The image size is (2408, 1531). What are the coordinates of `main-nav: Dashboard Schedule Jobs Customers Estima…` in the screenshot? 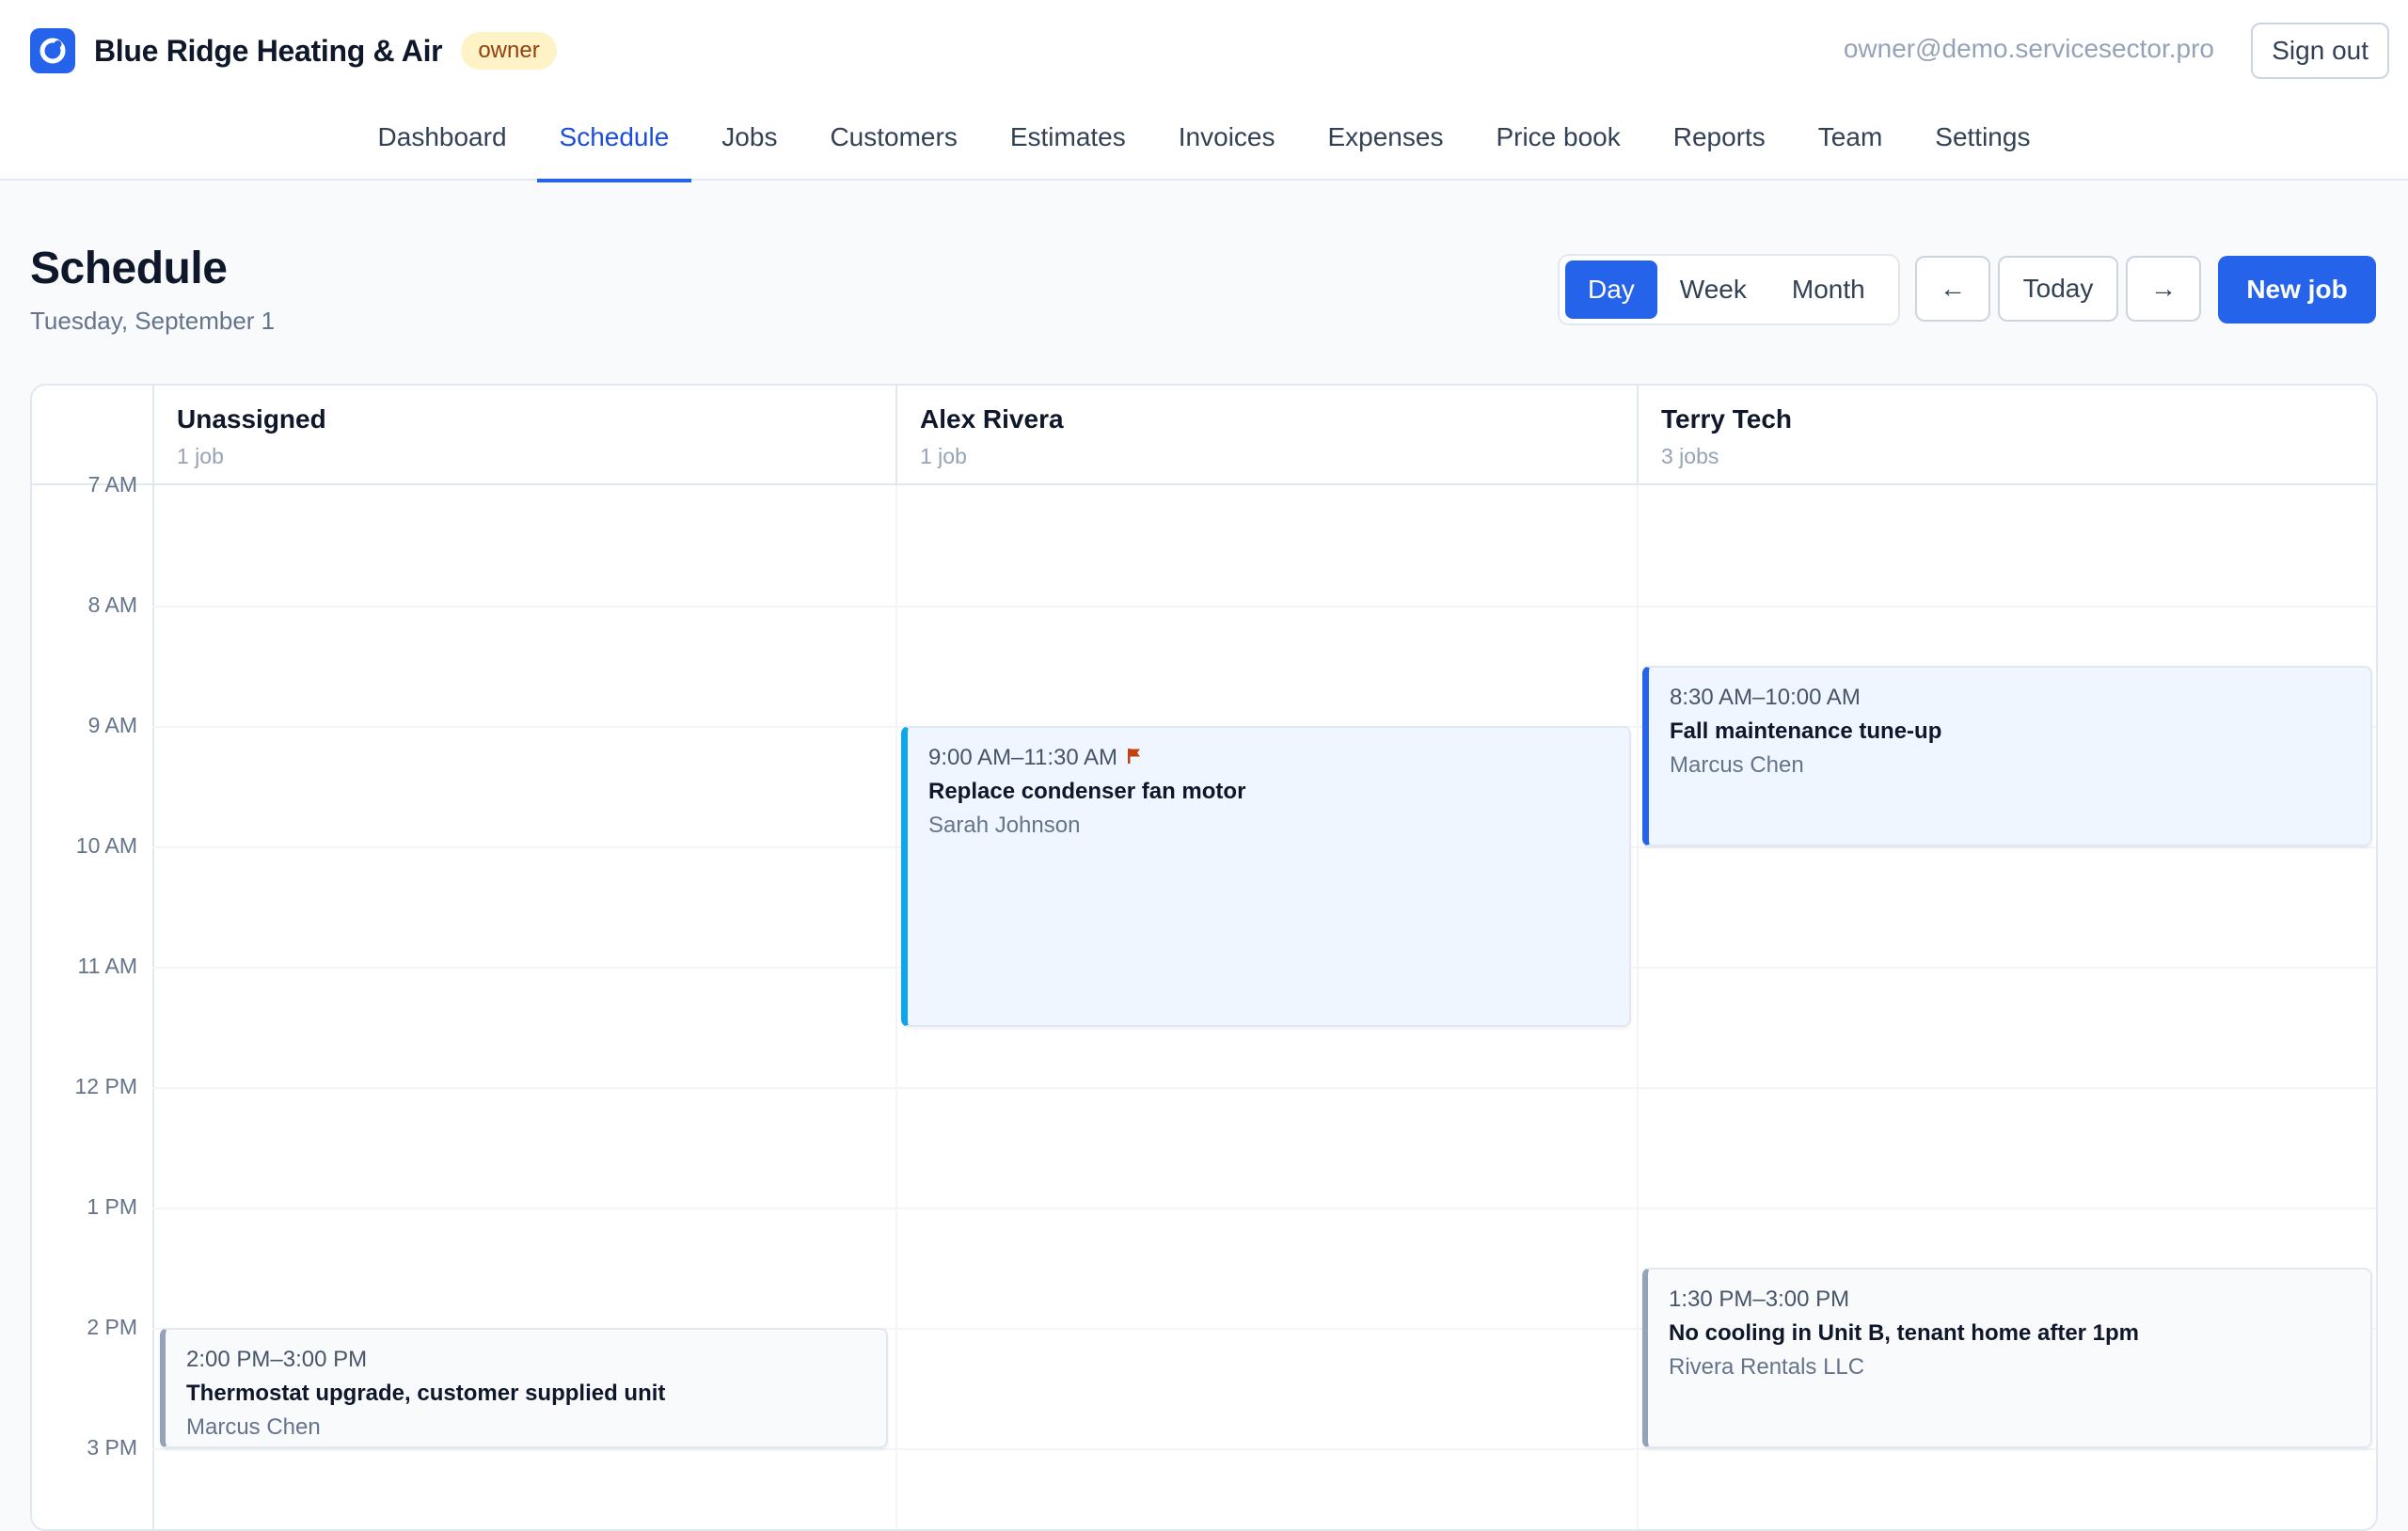 It's located at (1204, 143).